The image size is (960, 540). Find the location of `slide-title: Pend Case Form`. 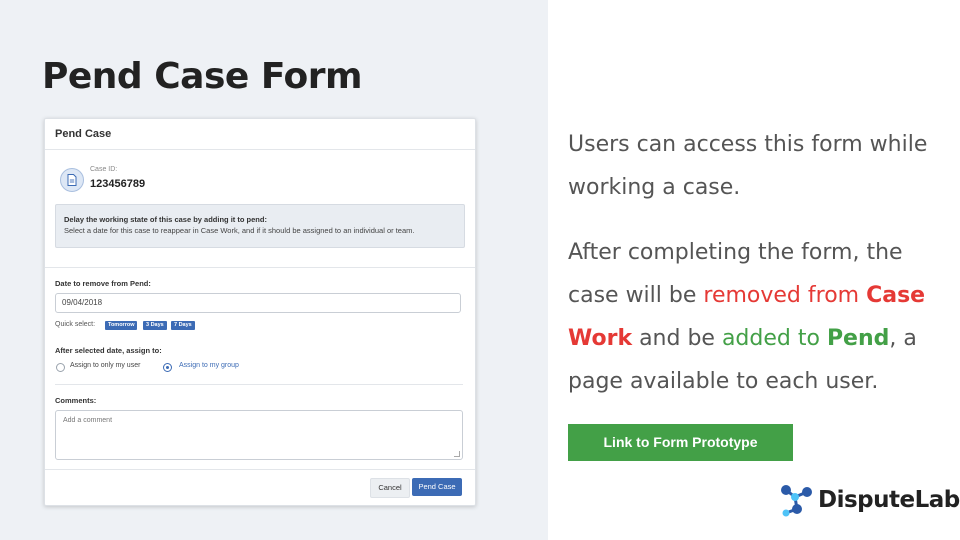

slide-title: Pend Case Form is located at coordinates (202, 76).